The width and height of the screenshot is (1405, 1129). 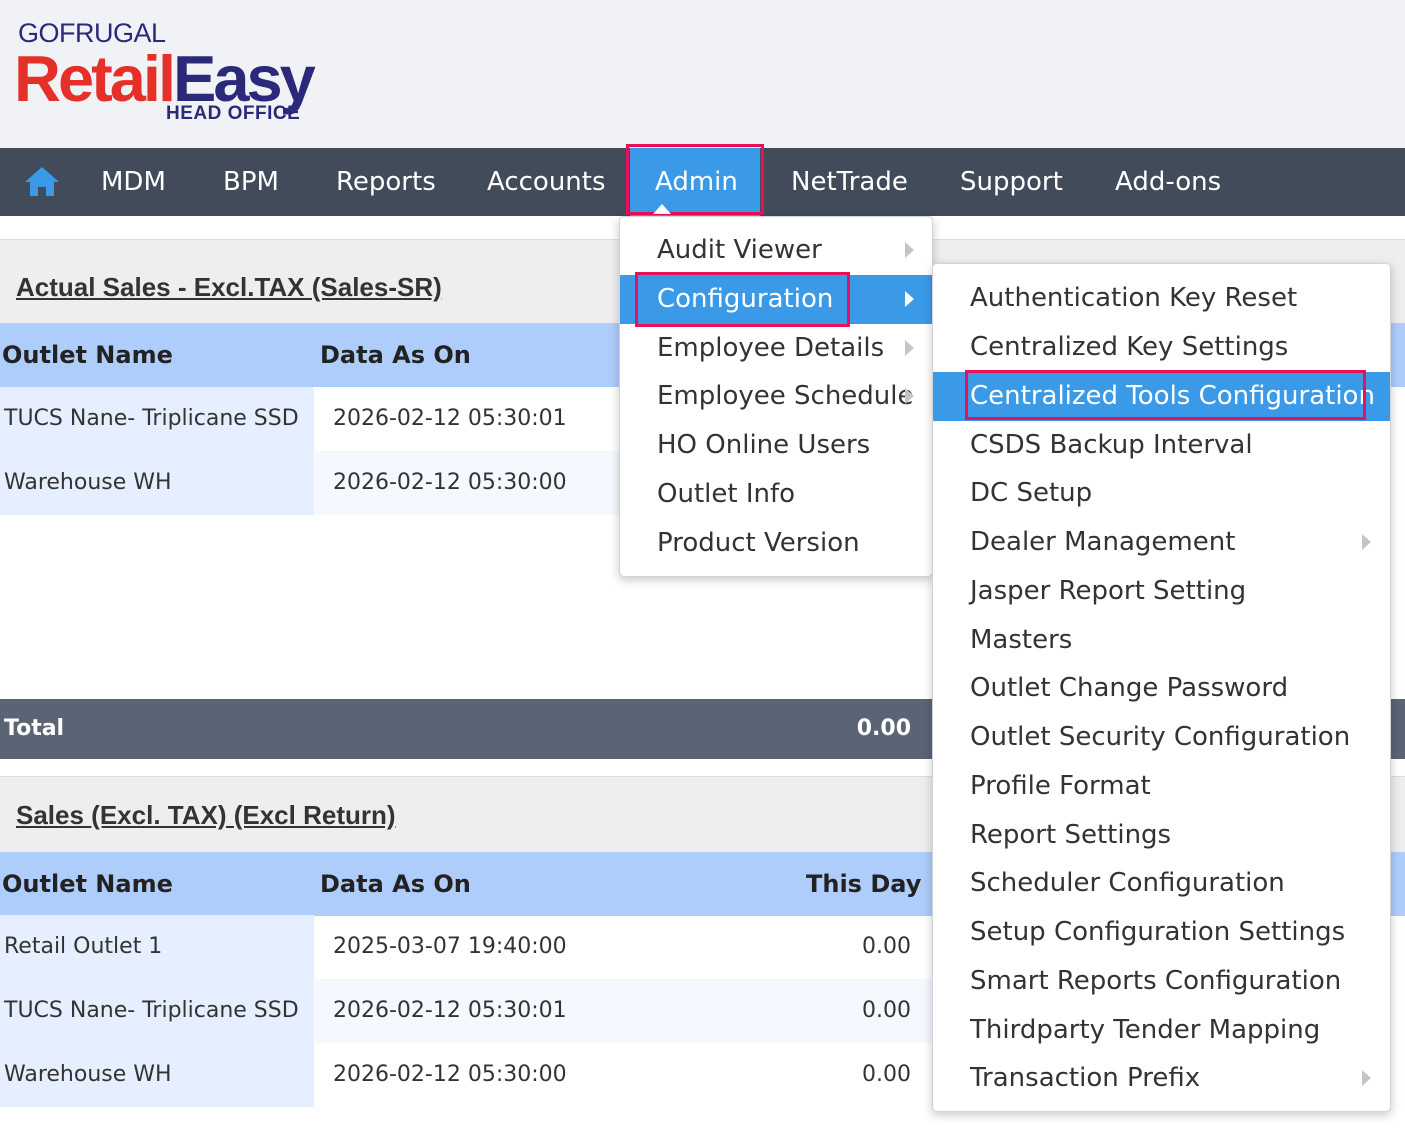 What do you see at coordinates (726, 494) in the screenshot?
I see `menu-item-label: Outlet Info` at bounding box center [726, 494].